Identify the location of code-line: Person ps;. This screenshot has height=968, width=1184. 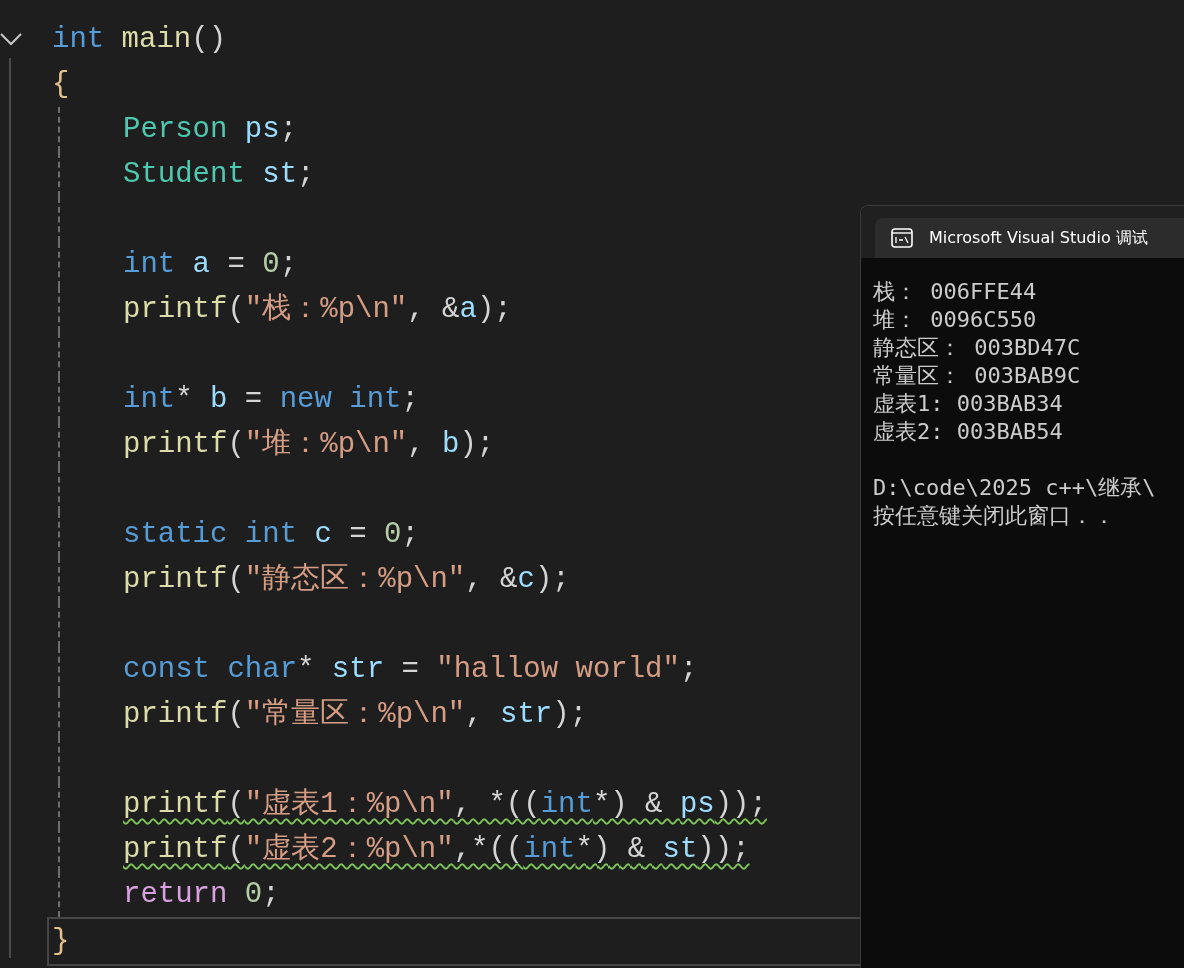
(210, 130).